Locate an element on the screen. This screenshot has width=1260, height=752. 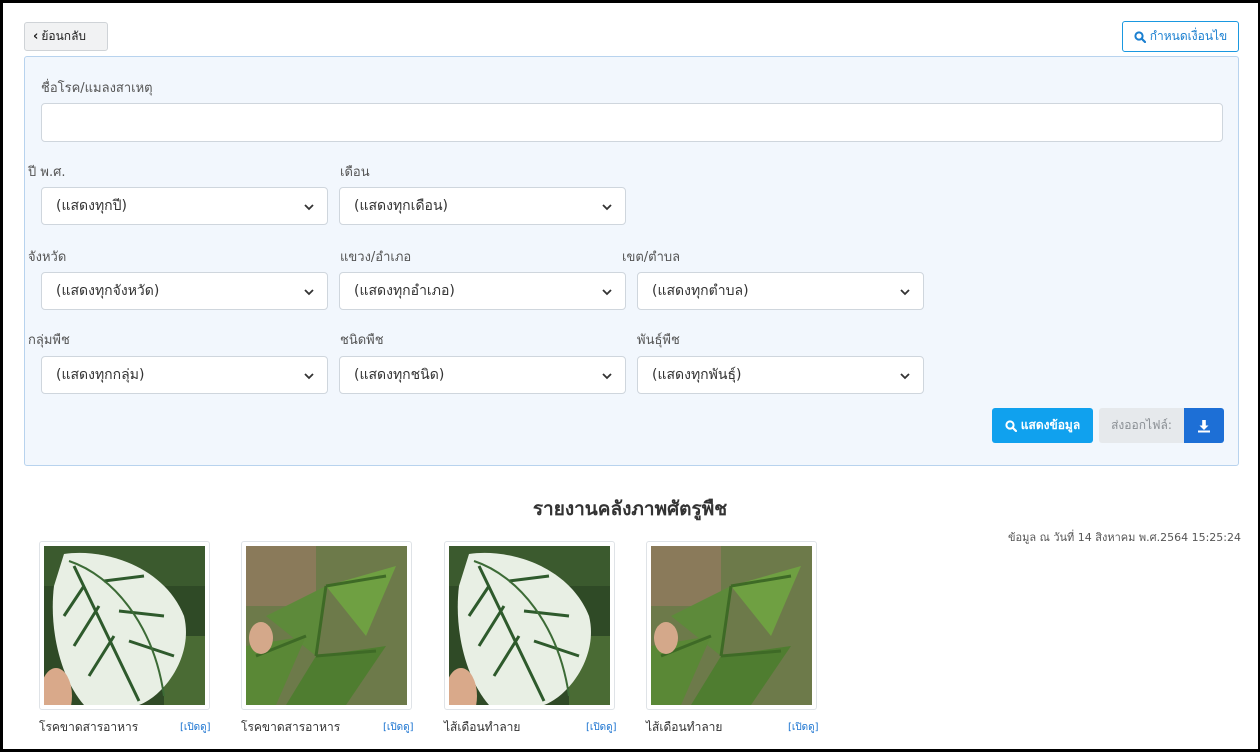
district-select-value: (แสดงทุกอำเภอ) is located at coordinates (404, 291).